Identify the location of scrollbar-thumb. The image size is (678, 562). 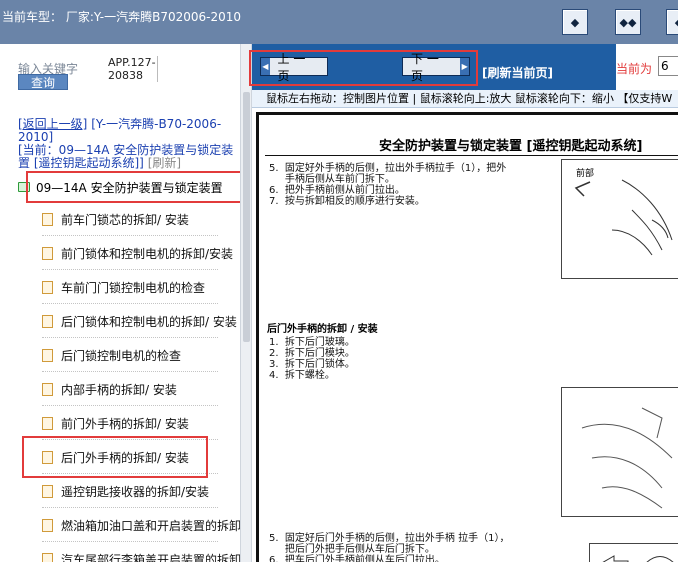
(246, 217).